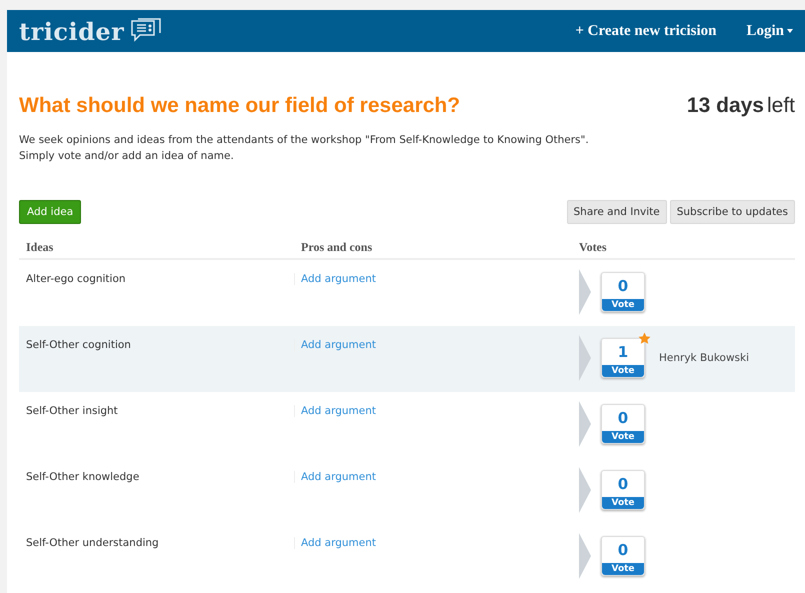 The image size is (805, 593). I want to click on add-idea-button: Add idea, so click(50, 212).